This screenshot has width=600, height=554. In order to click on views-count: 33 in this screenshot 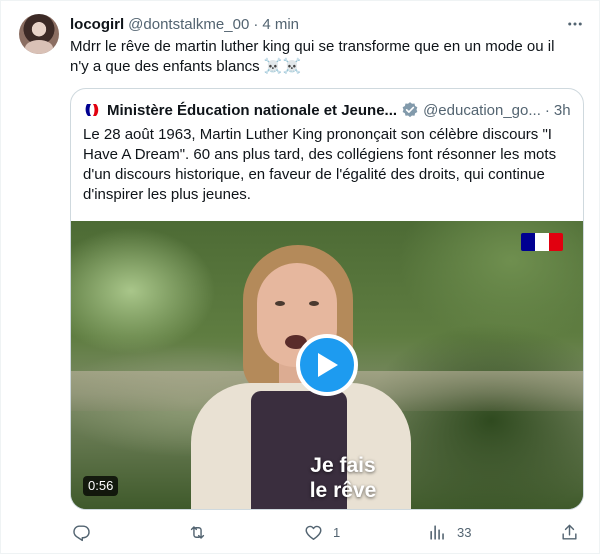, I will do `click(464, 532)`.